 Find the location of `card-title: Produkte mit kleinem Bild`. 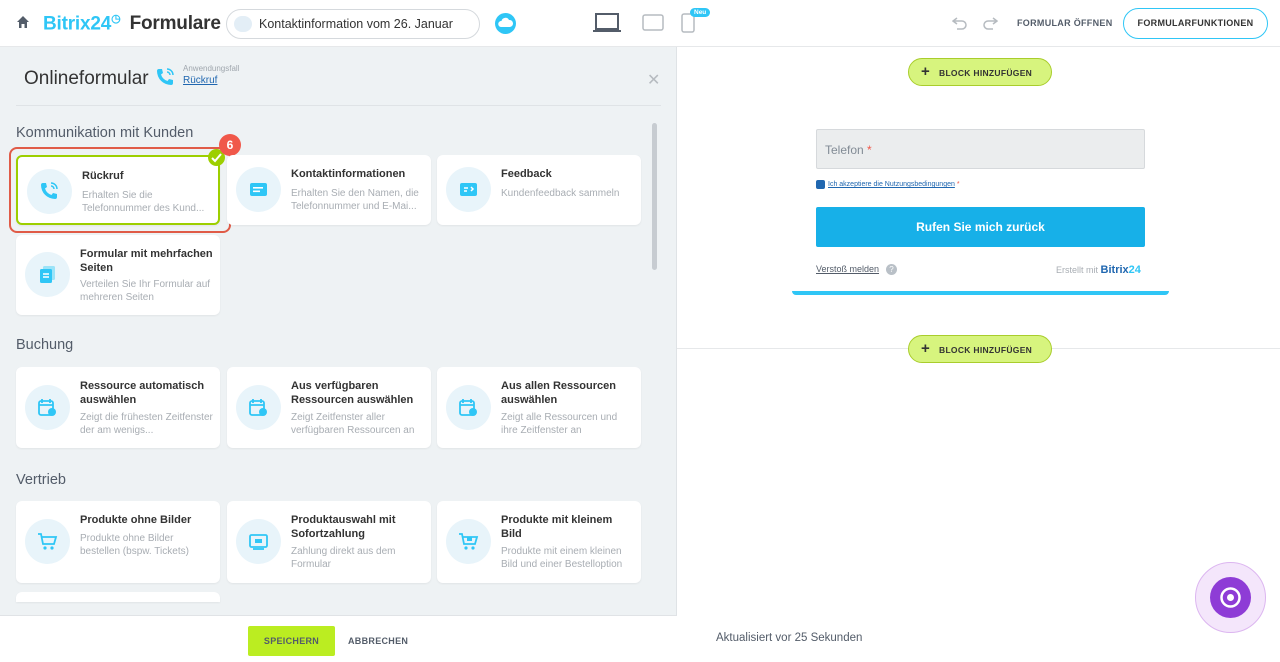

card-title: Produkte mit kleinem Bild is located at coordinates (557, 527).